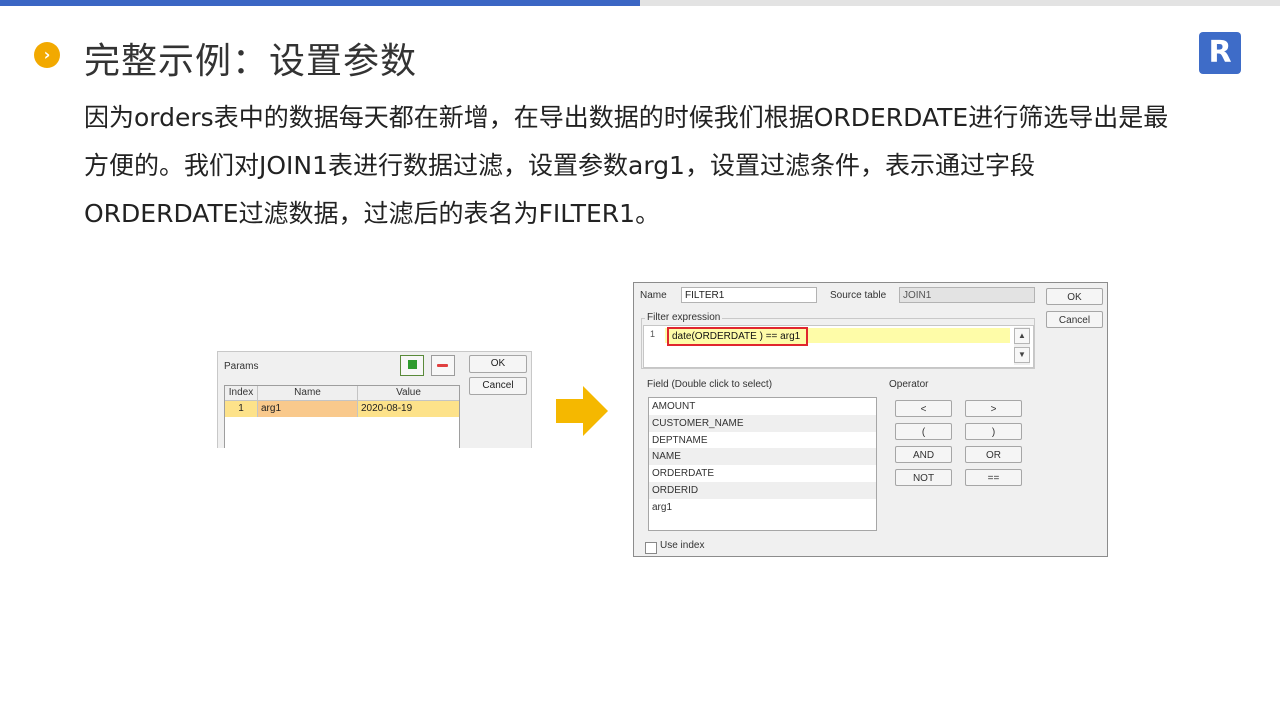  I want to click on operator-greater-than-button: >, so click(993, 408).